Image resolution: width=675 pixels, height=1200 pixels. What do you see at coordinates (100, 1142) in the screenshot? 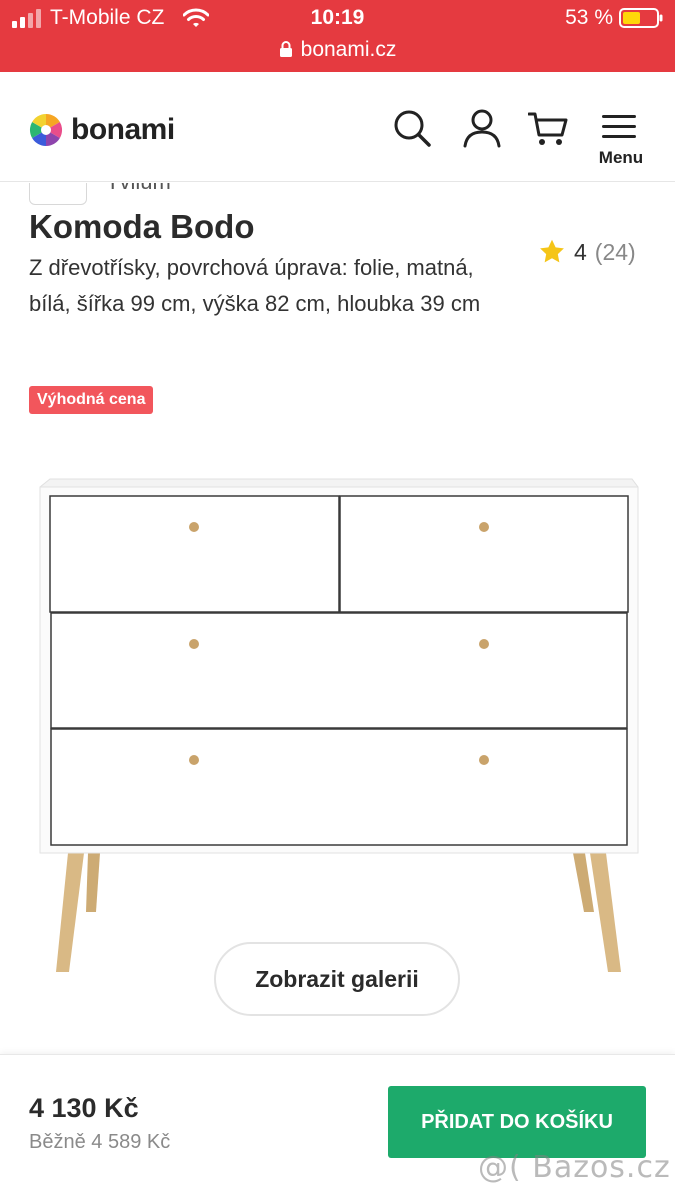
I see `regular-price: Běžně 4 589 Kč` at bounding box center [100, 1142].